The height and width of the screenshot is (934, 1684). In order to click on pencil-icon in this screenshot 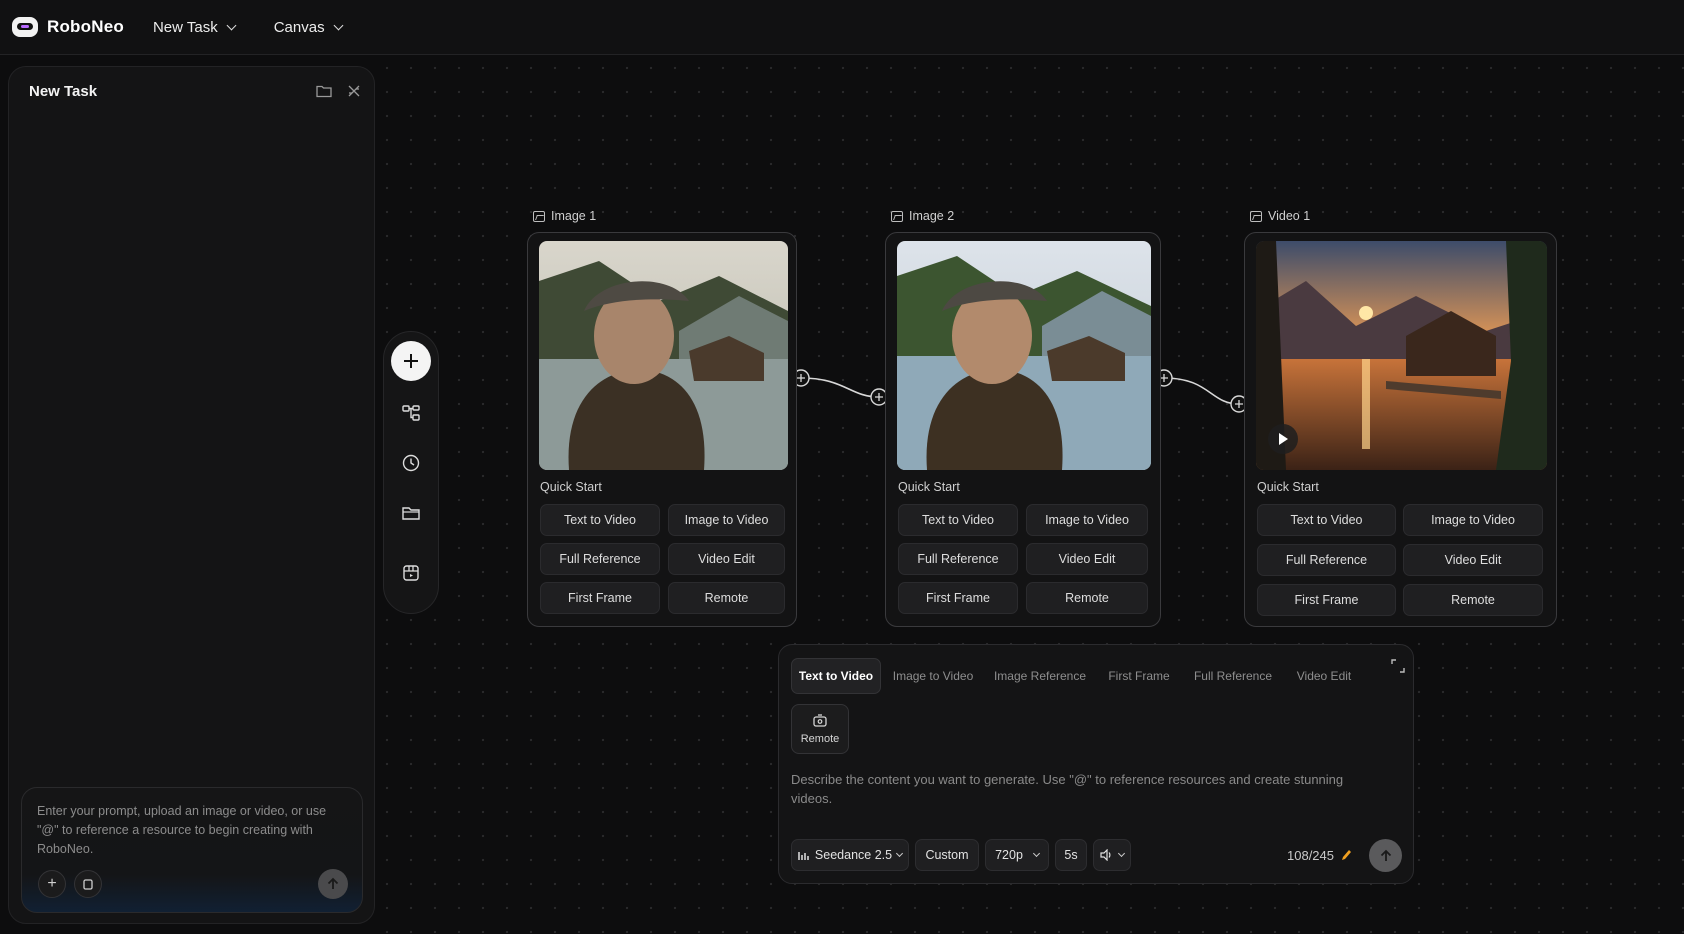, I will do `click(1346, 855)`.